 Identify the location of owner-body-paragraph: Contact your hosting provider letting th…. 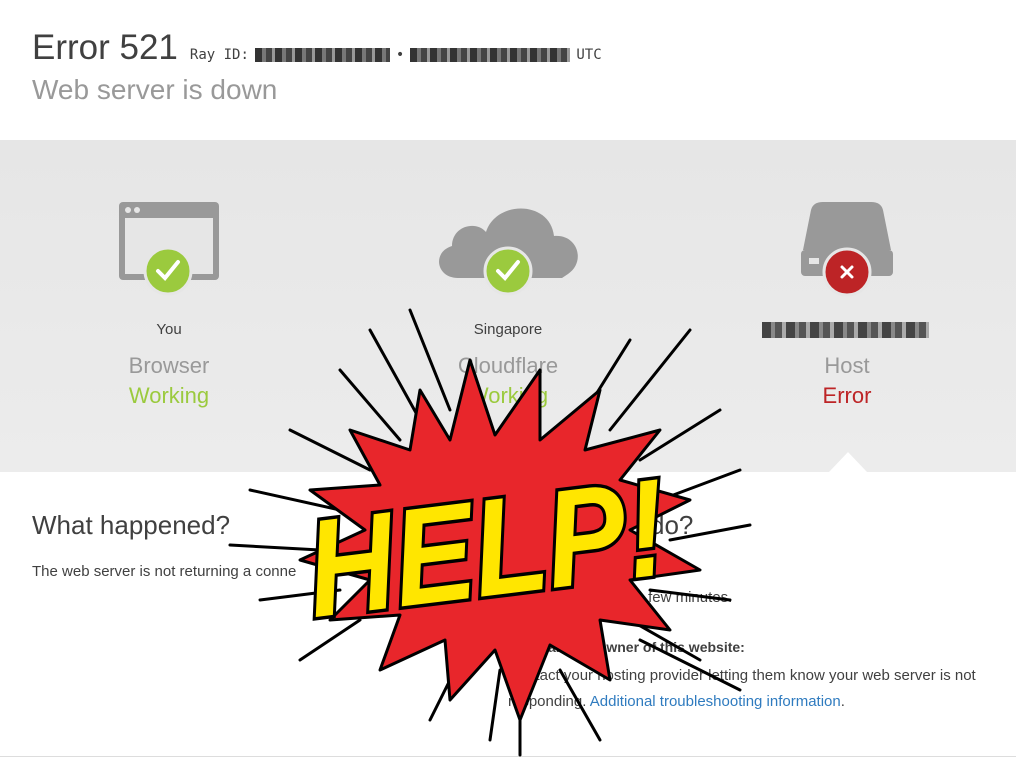
(746, 689).